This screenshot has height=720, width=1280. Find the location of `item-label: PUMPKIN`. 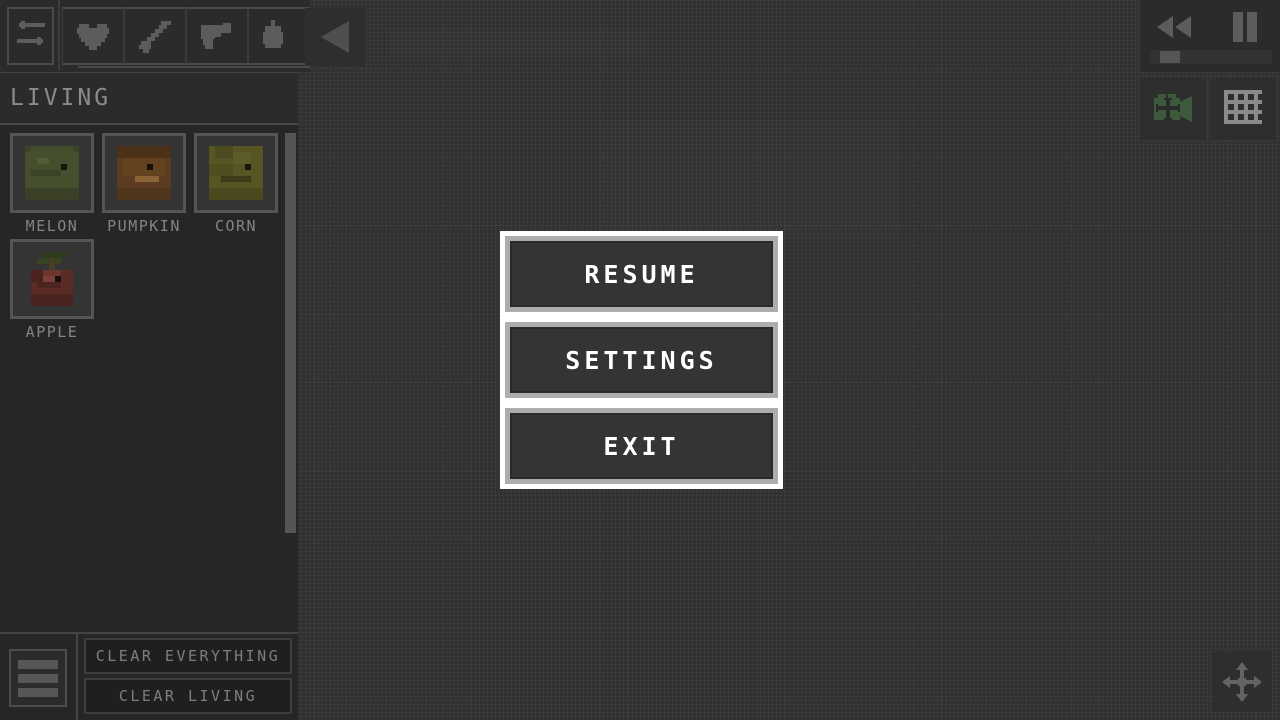

item-label: PUMPKIN is located at coordinates (144, 226).